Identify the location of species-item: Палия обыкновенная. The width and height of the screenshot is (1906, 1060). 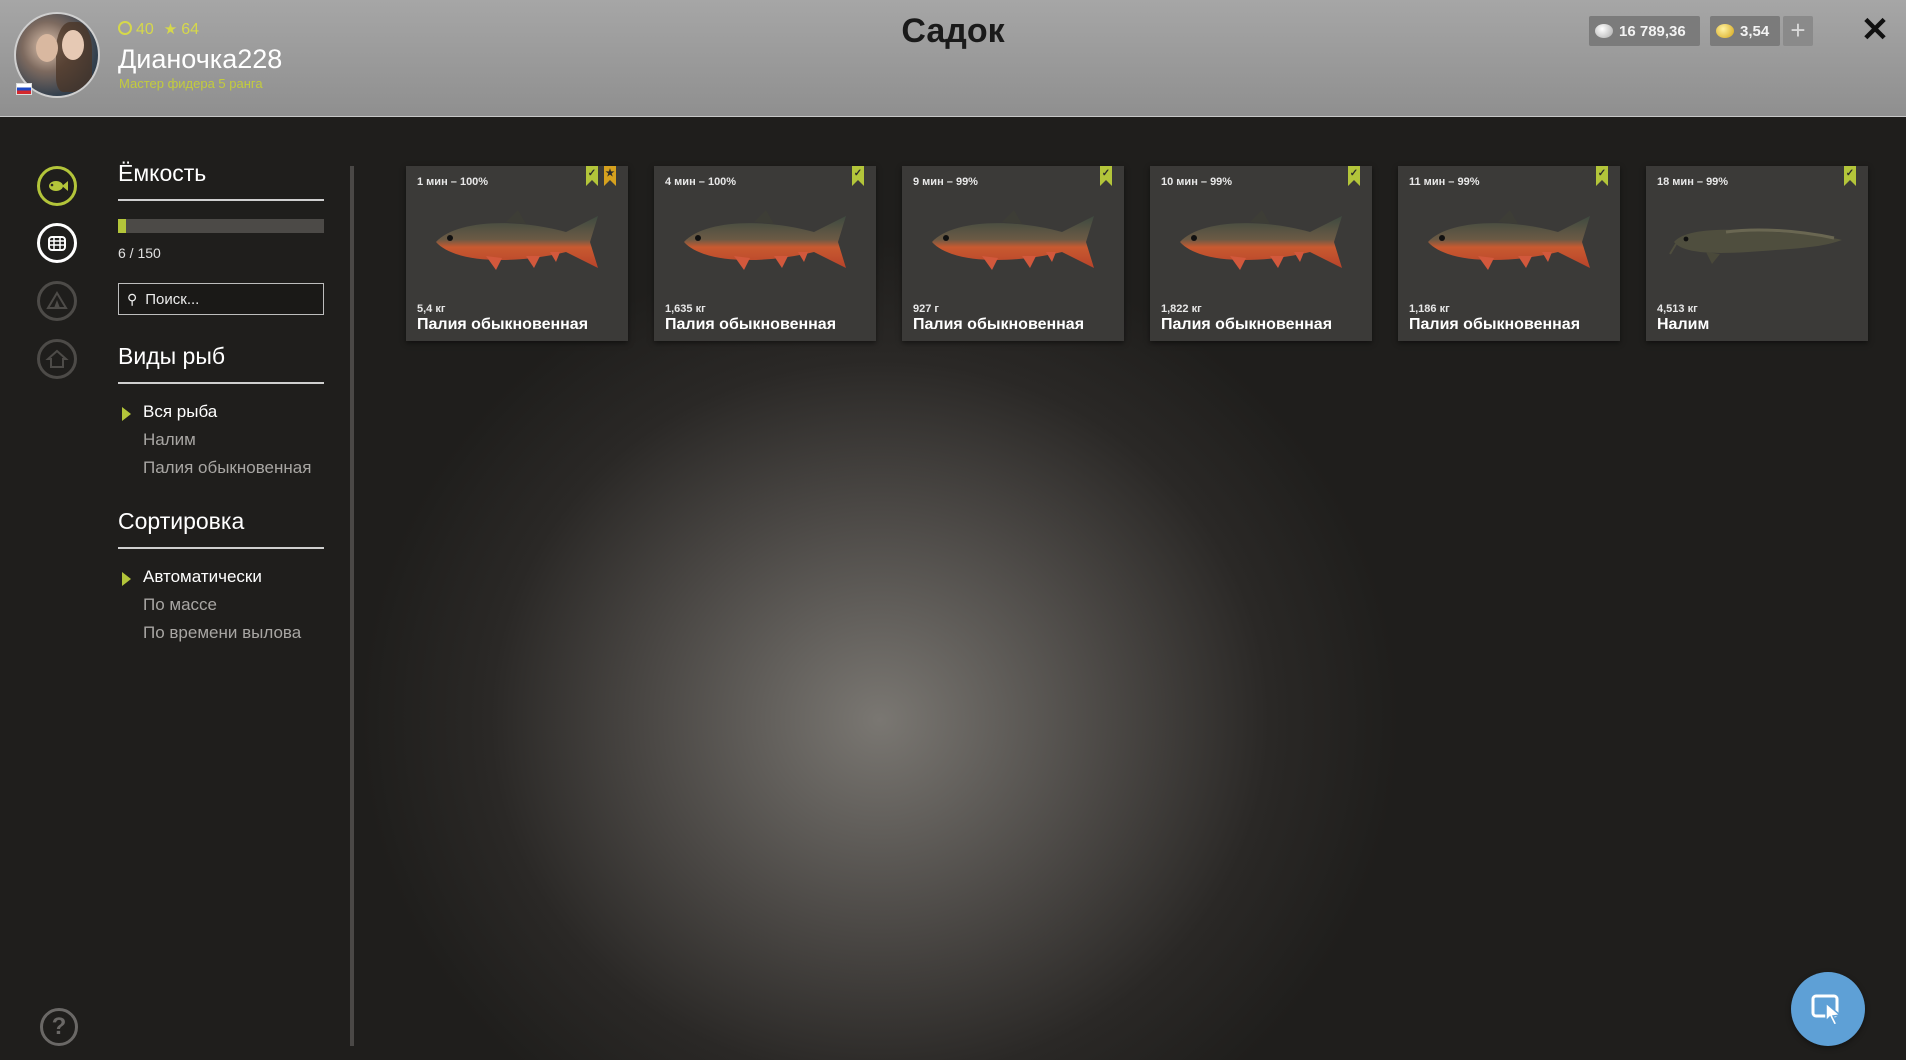
(221, 468).